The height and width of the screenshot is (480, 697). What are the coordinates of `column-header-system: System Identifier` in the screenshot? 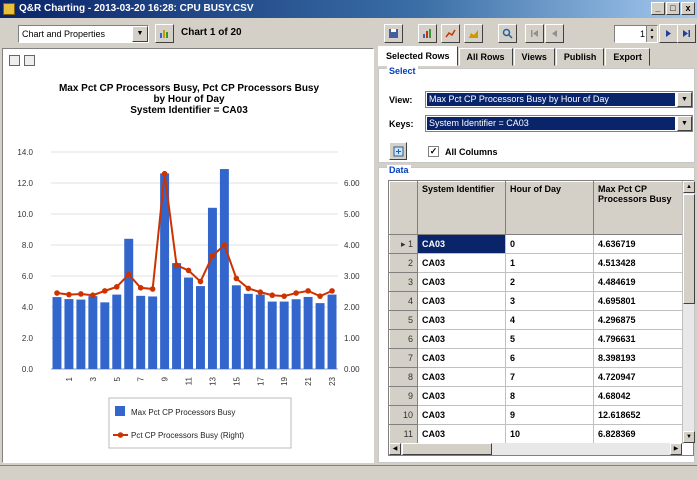 It's located at (461, 208).